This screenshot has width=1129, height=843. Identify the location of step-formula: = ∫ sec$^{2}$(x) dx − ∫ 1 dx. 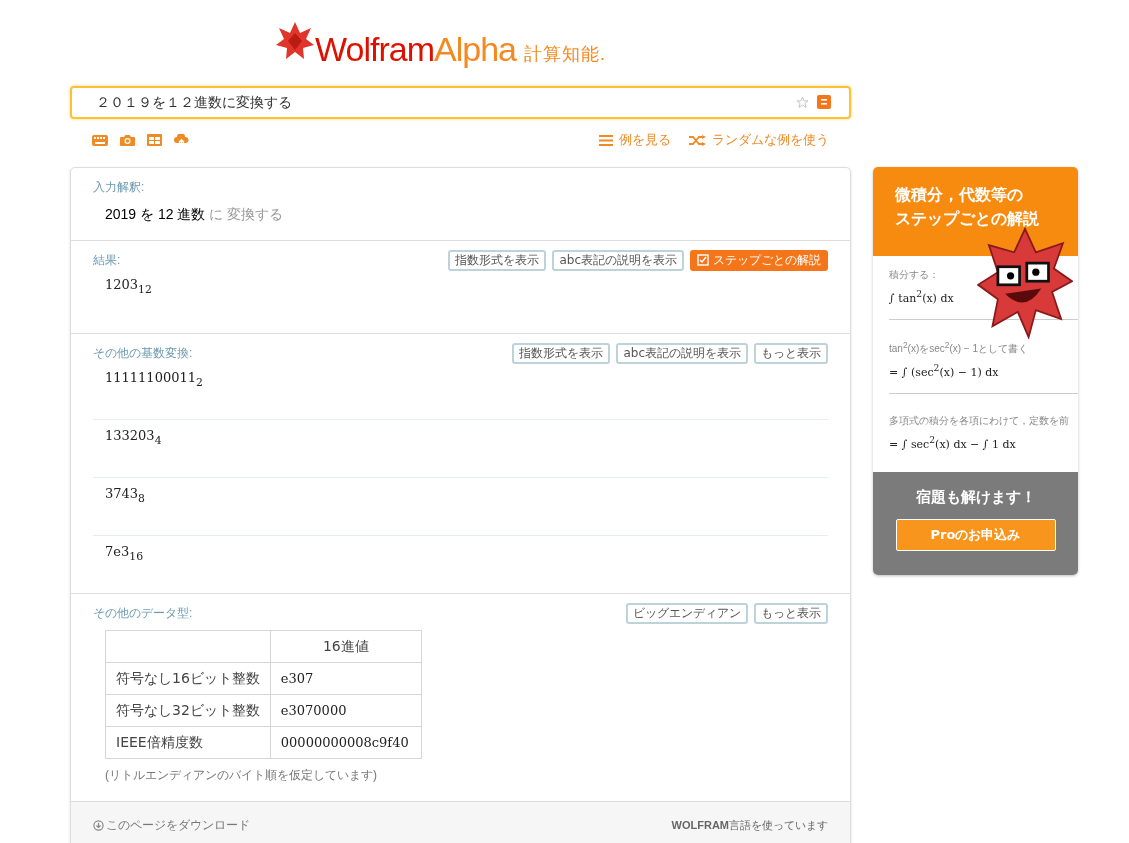
(953, 442).